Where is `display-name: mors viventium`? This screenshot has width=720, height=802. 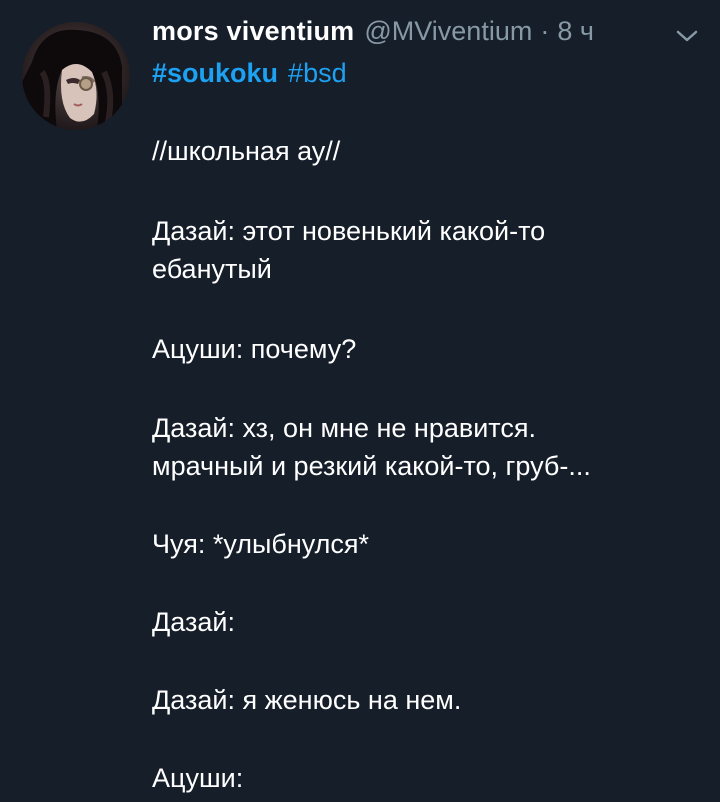 display-name: mors viventium is located at coordinates (253, 31).